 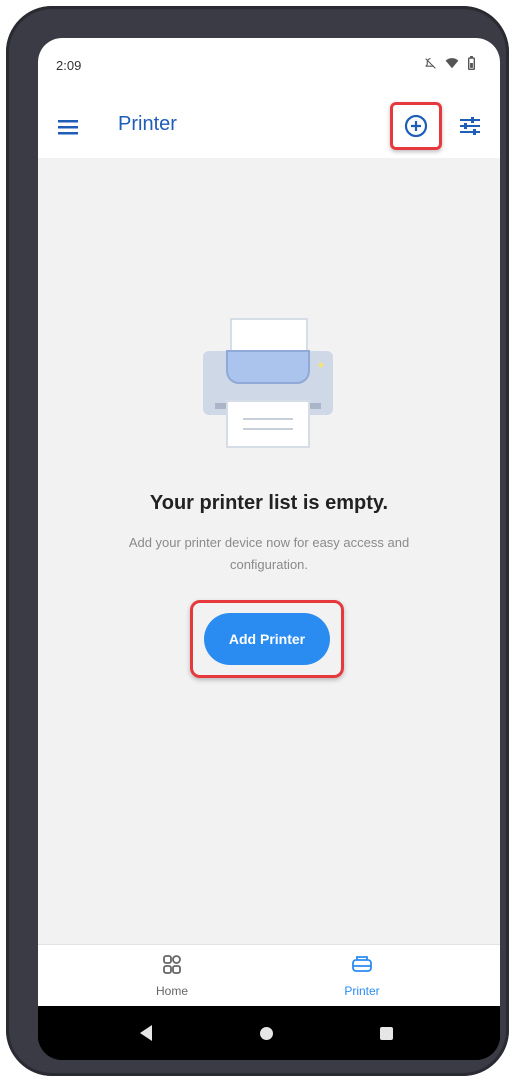 I want to click on add-circle-icon, so click(x=416, y=126).